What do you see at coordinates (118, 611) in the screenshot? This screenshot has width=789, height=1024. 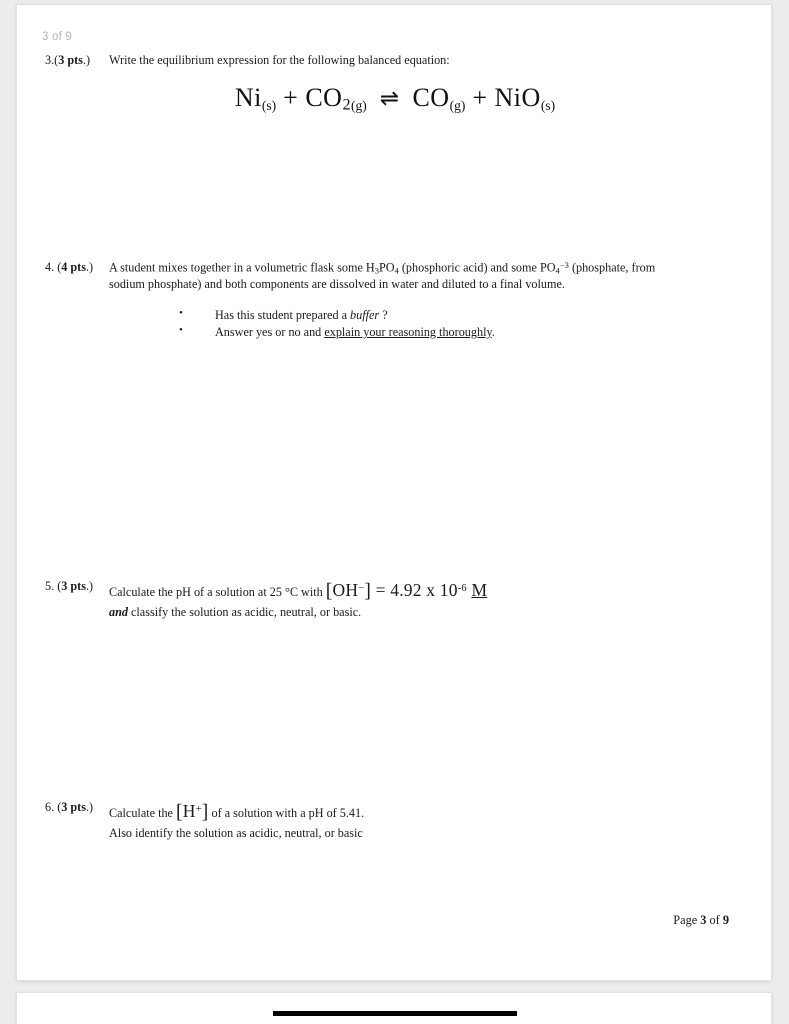 I see `emphasis-and: and` at bounding box center [118, 611].